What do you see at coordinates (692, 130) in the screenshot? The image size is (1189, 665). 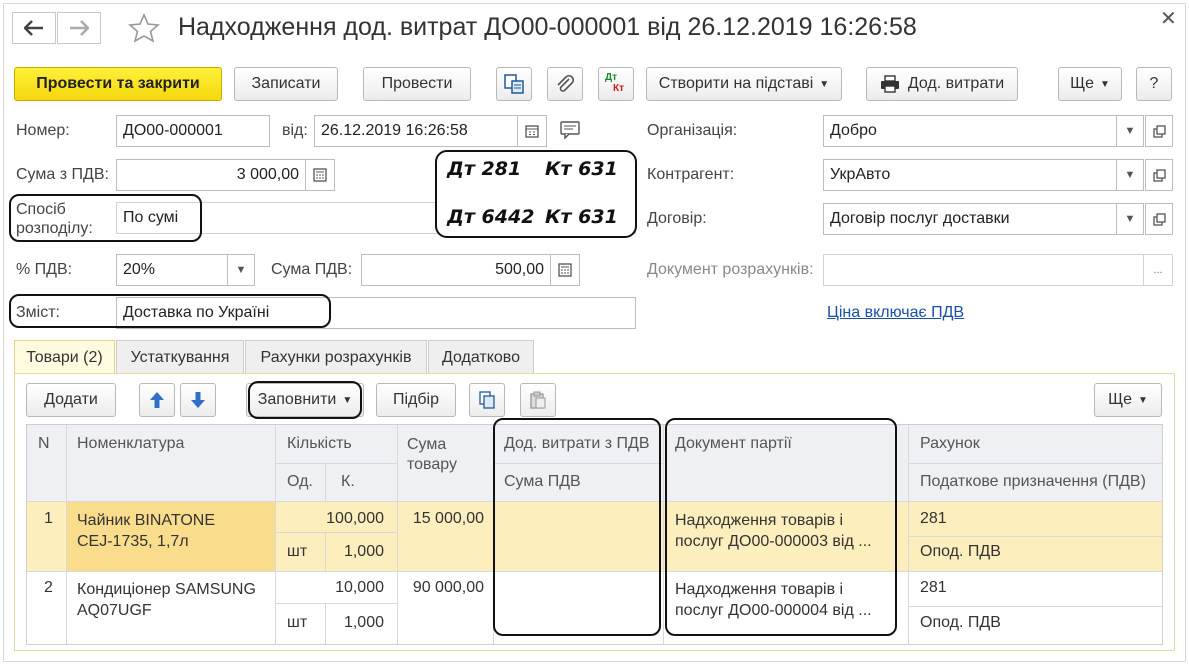 I see `organization-label: Організація:` at bounding box center [692, 130].